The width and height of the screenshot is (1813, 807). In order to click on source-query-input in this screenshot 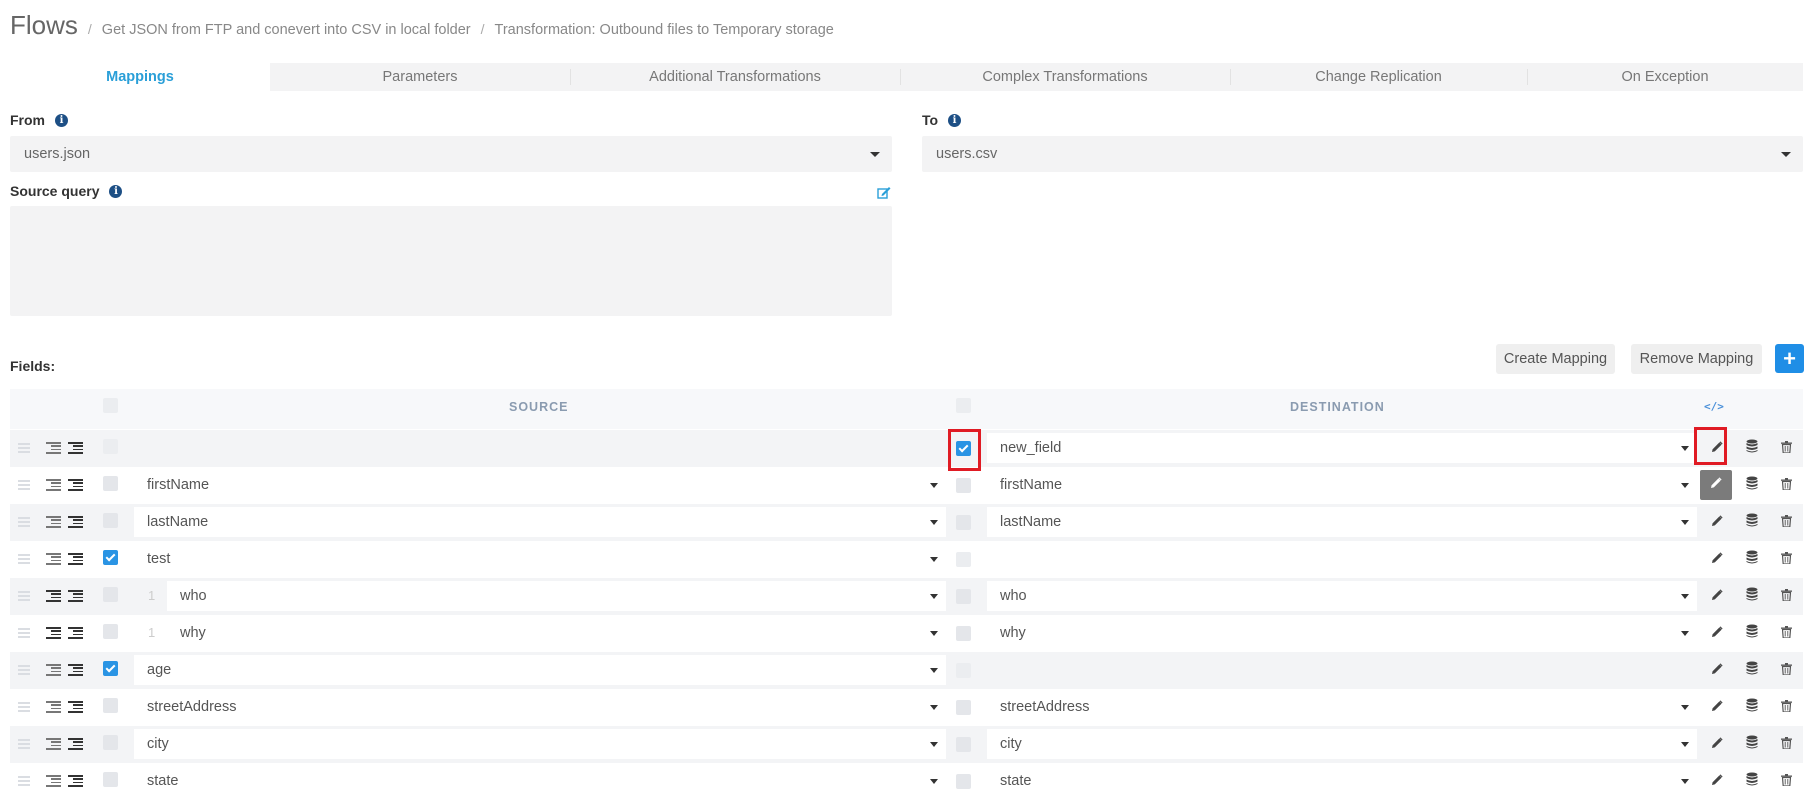, I will do `click(451, 261)`.